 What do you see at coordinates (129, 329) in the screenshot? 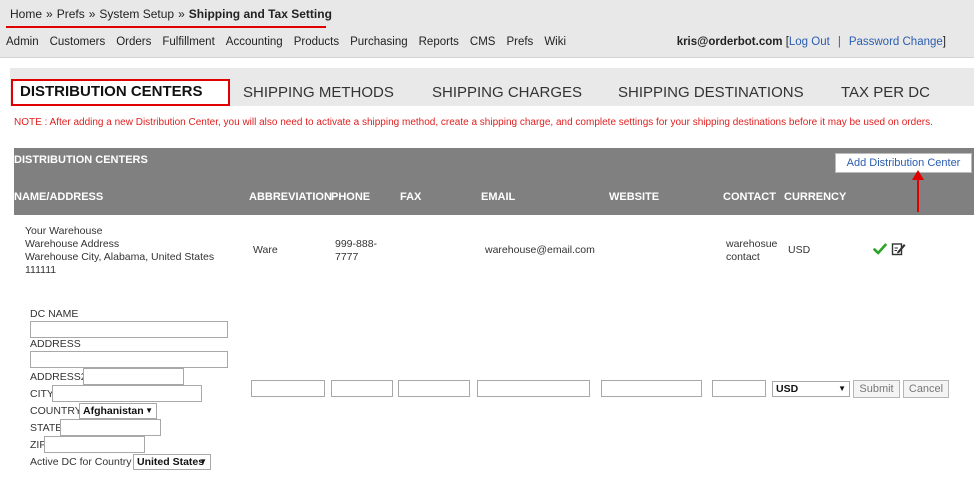
I see `dc-name-input` at bounding box center [129, 329].